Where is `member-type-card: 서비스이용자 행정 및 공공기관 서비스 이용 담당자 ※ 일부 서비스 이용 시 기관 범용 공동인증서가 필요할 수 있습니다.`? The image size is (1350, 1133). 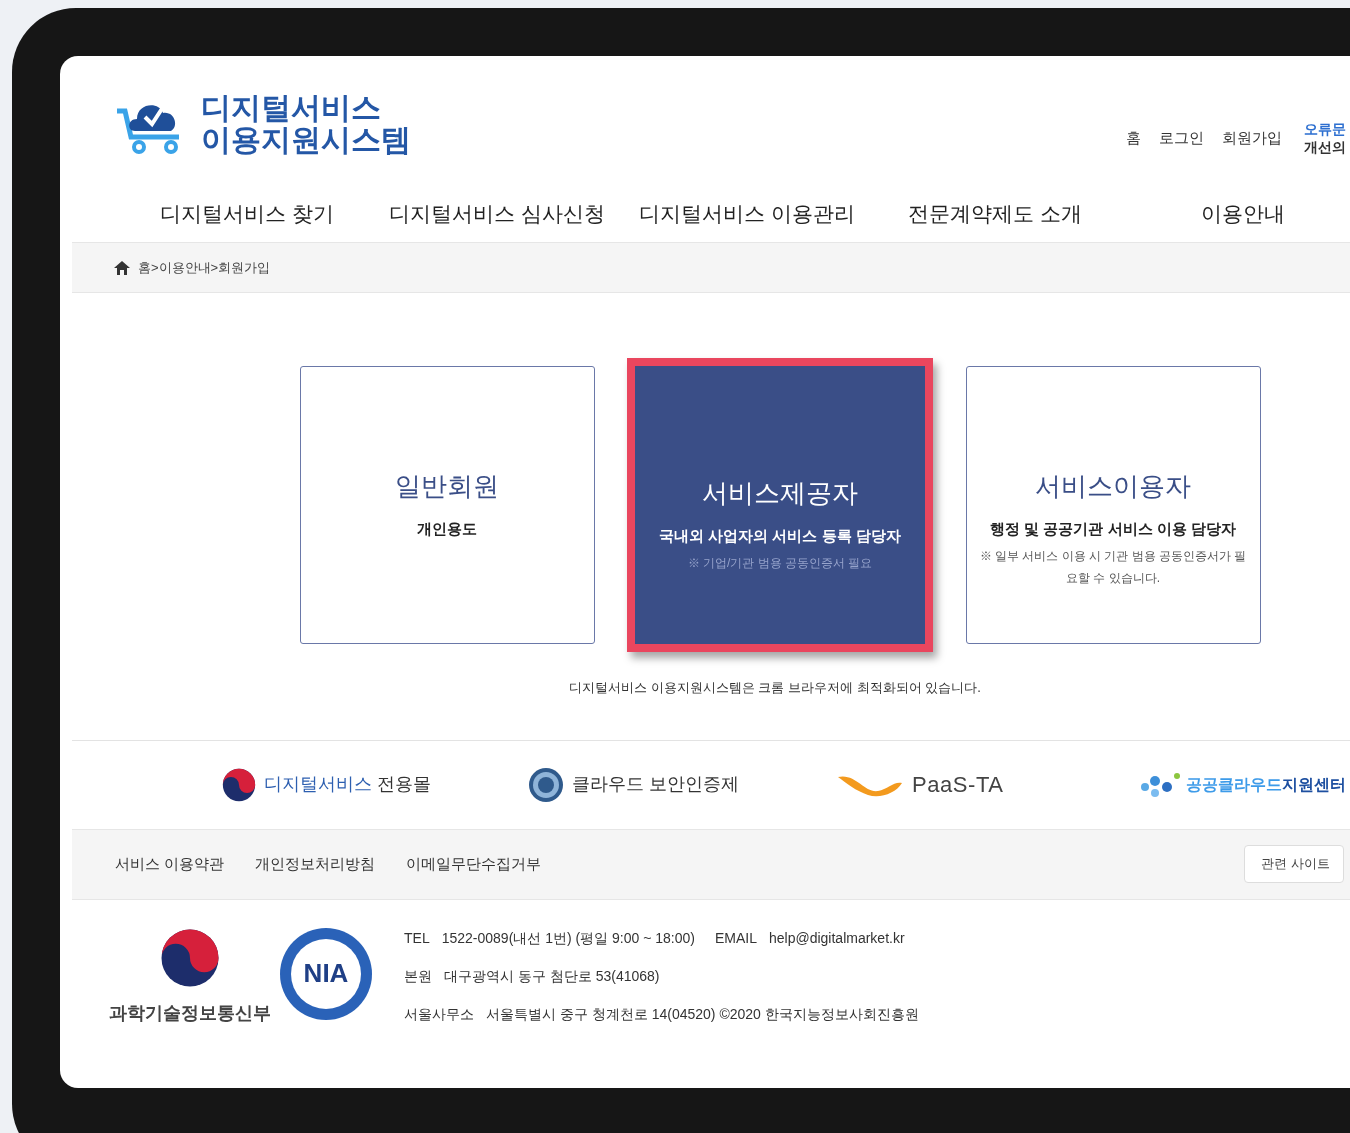 member-type-card: 서비스이용자 행정 및 공공기관 서비스 이용 담당자 ※ 일부 서비스 이용 시 기관 범용 공동인증서가 필요할 수 있습니다. is located at coordinates (1113, 505).